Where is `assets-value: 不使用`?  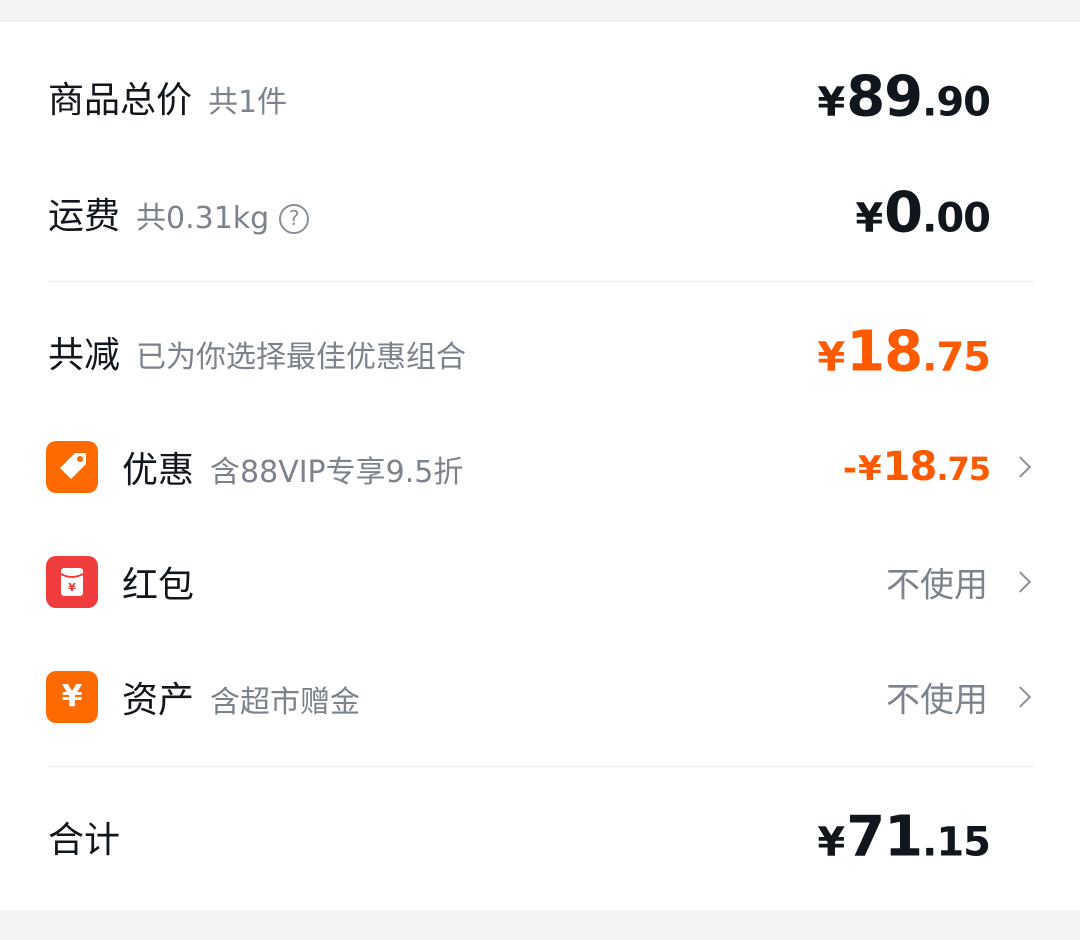 assets-value: 不使用 is located at coordinates (937, 700).